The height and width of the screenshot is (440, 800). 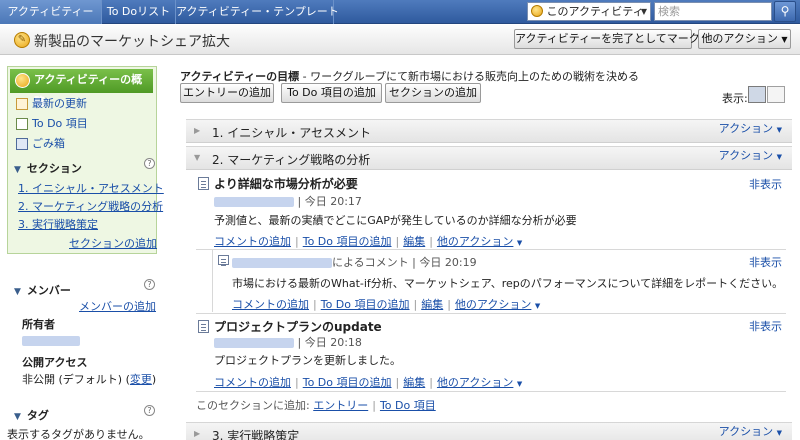 I want to click on sections-heading-label: セクション, so click(x=54, y=168).